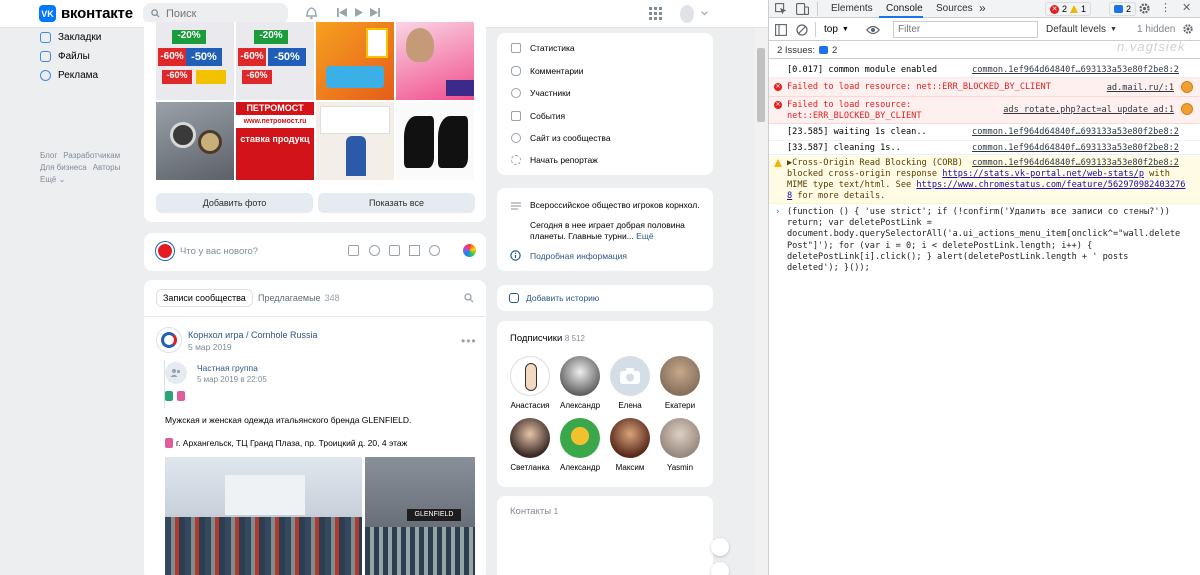 The width and height of the screenshot is (1200, 575). I want to click on post-author-avatar, so click(169, 340).